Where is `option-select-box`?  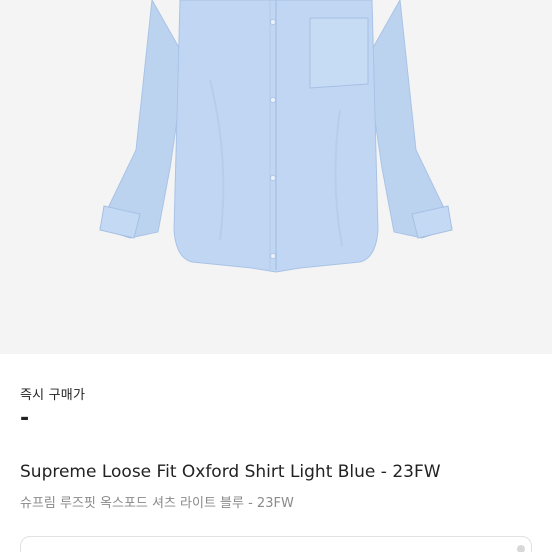
option-select-box is located at coordinates (276, 544).